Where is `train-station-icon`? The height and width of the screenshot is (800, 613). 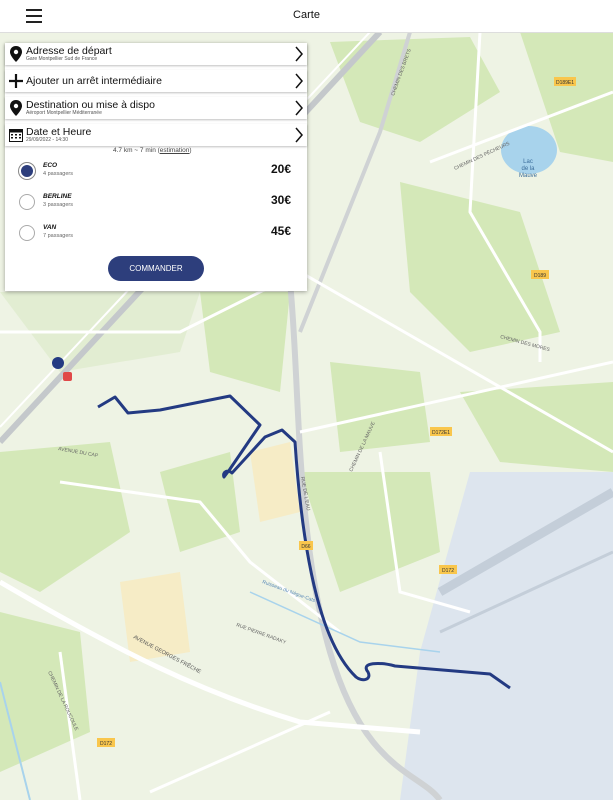 train-station-icon is located at coordinates (67, 376).